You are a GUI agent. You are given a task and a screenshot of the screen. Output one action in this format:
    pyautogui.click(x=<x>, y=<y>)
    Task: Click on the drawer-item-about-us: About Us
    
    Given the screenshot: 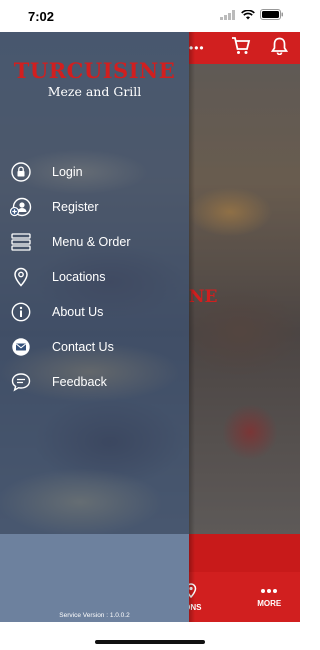 What is the action you would take?
    pyautogui.click(x=97, y=311)
    